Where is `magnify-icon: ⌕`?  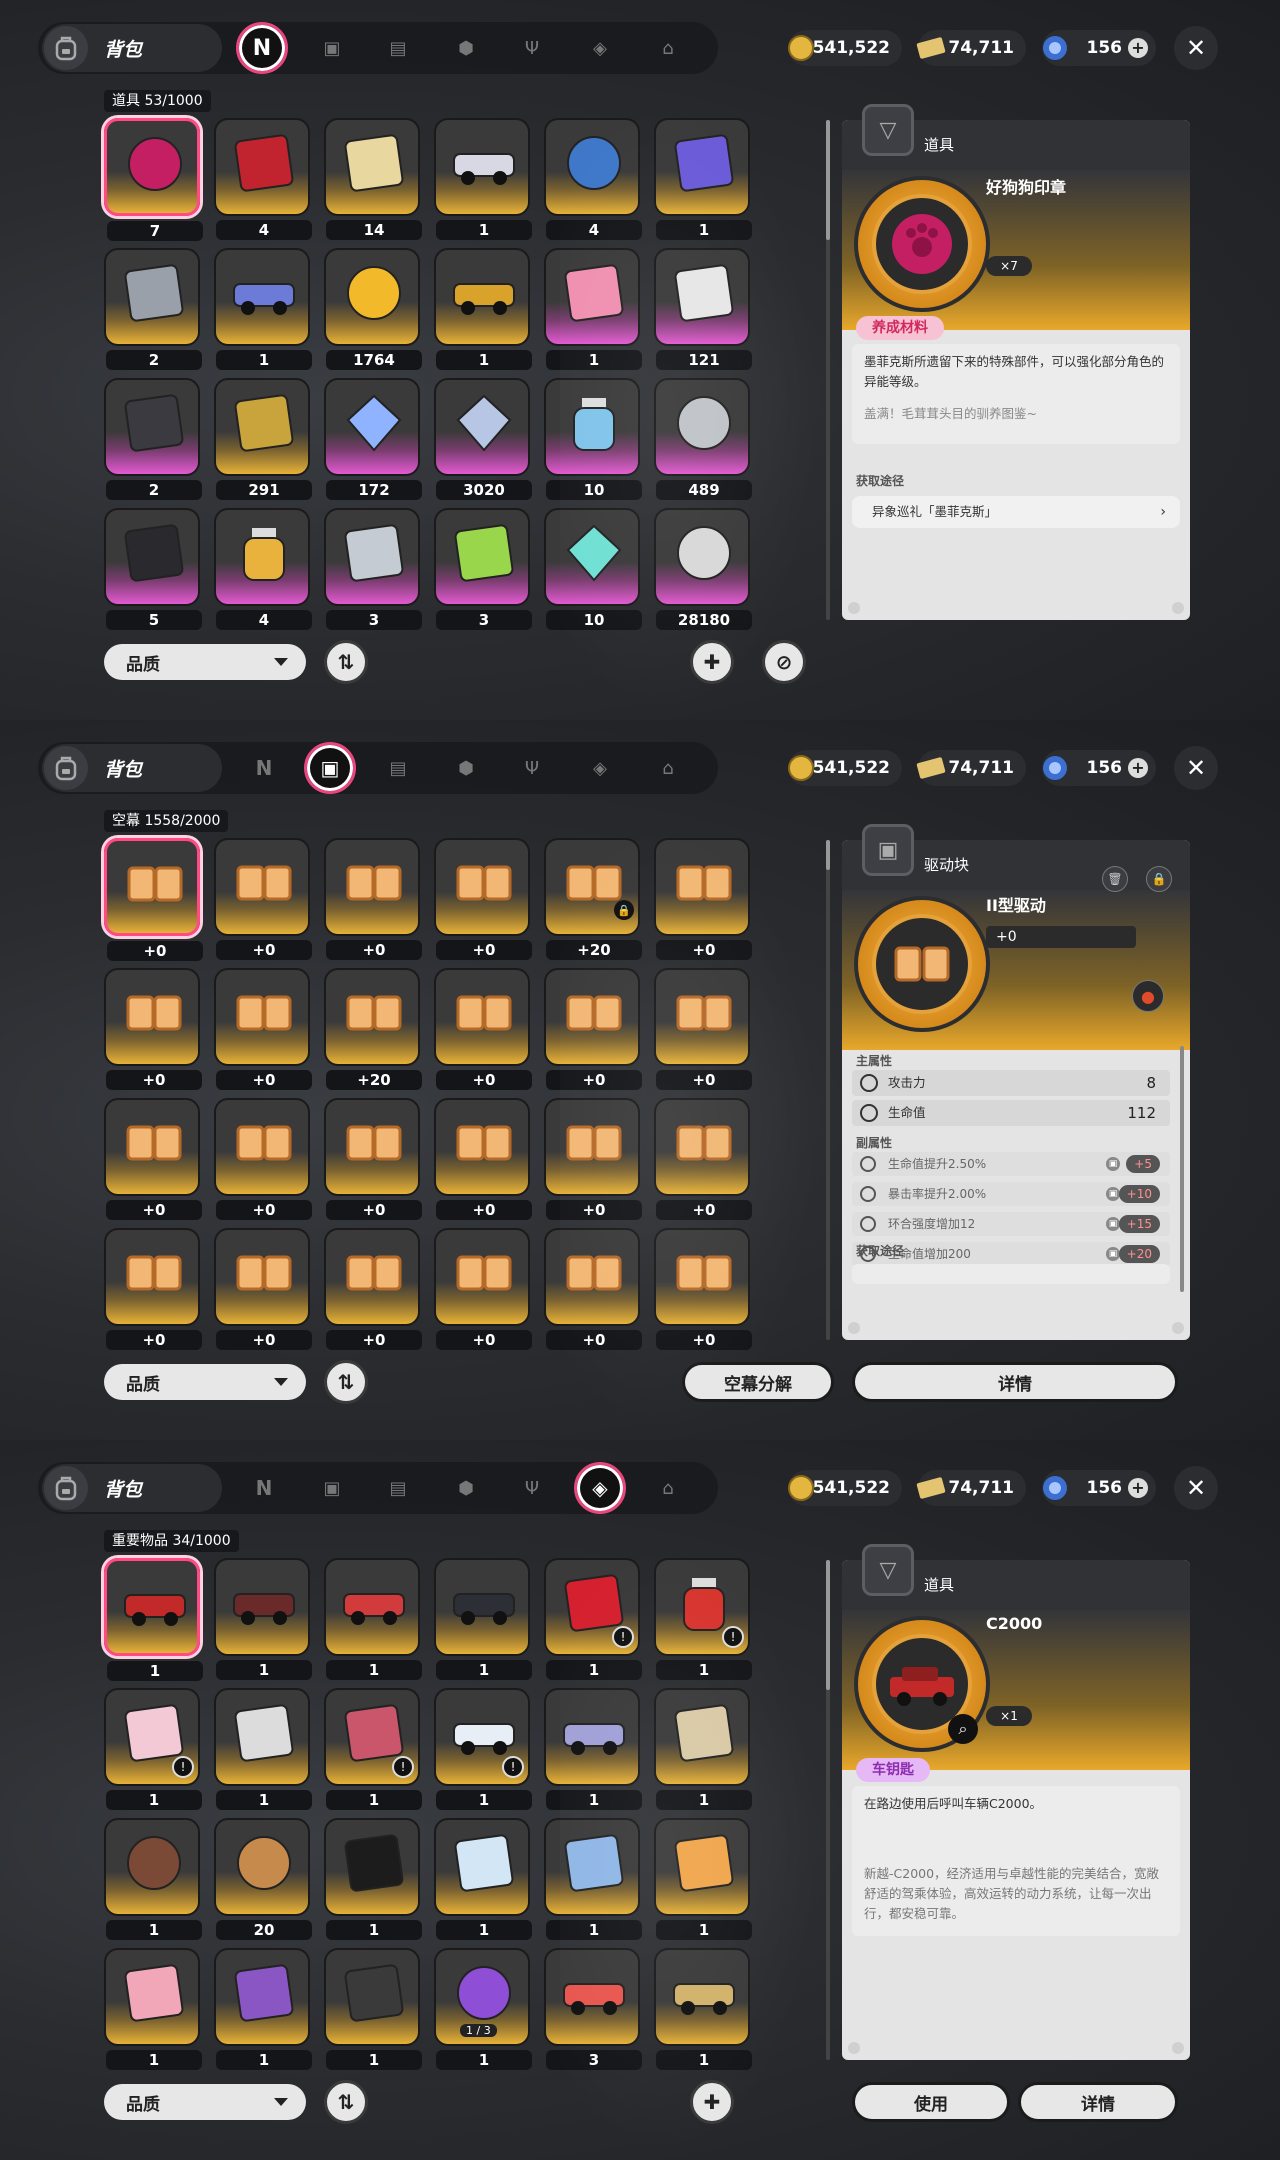 magnify-icon: ⌕ is located at coordinates (963, 1729).